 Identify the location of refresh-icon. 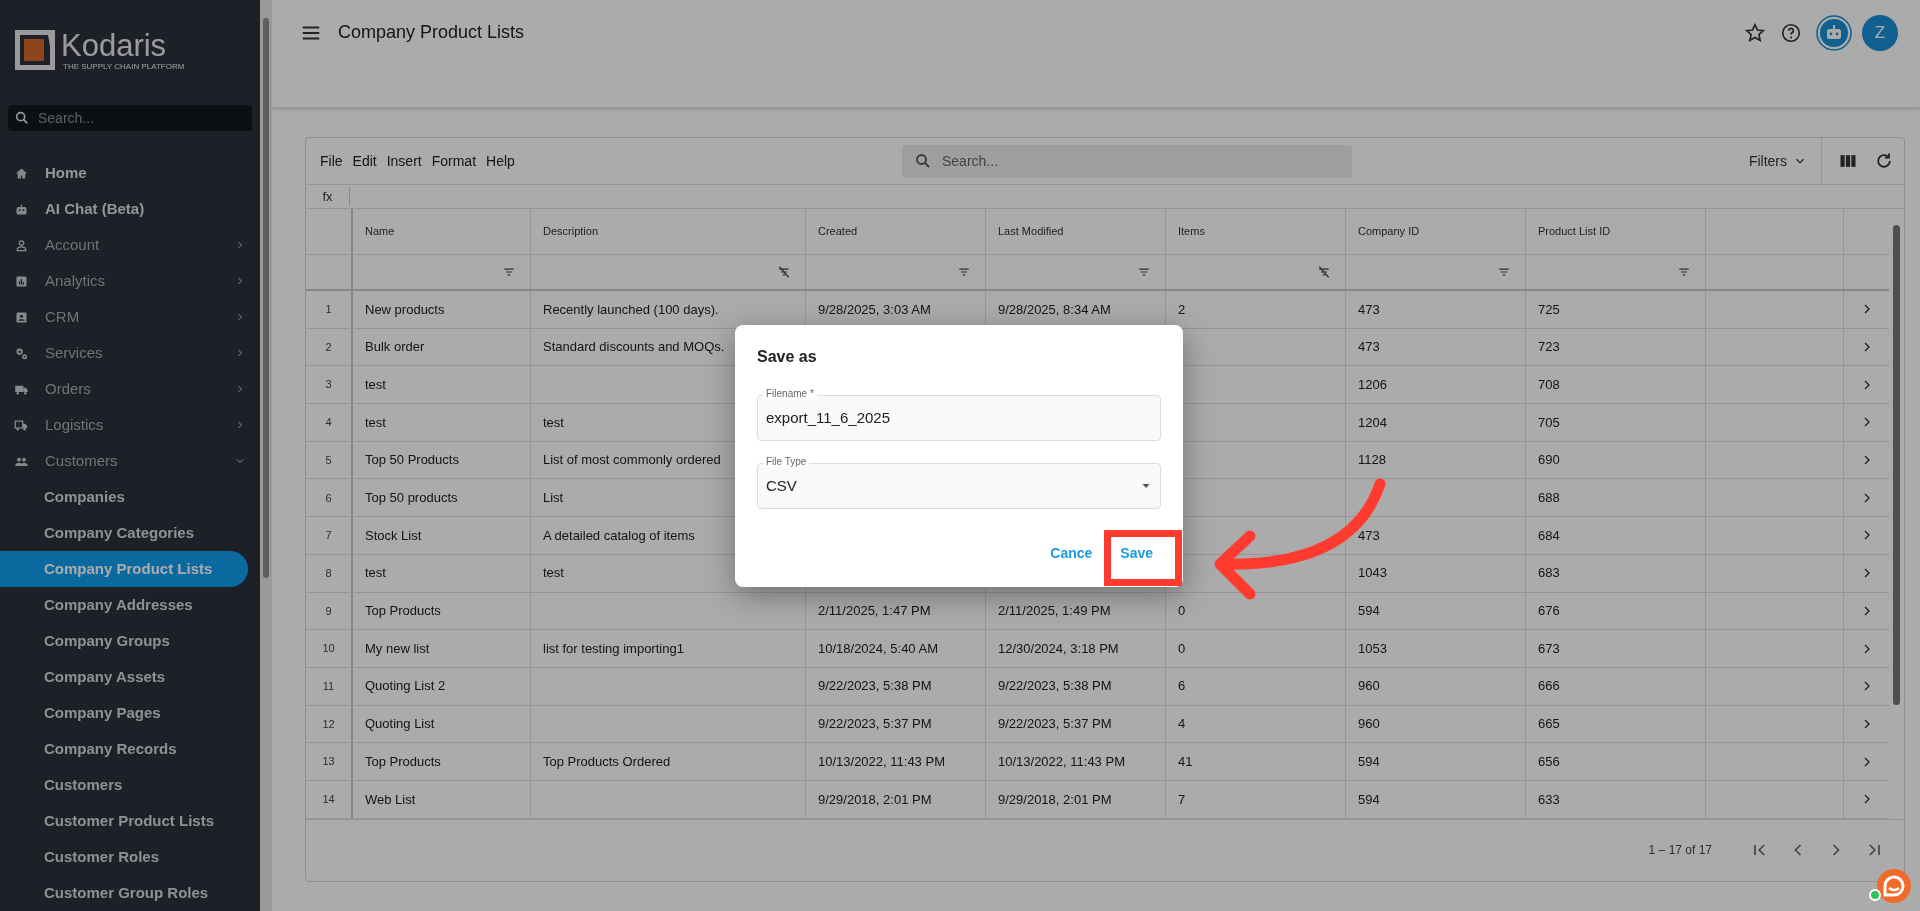
(1884, 161).